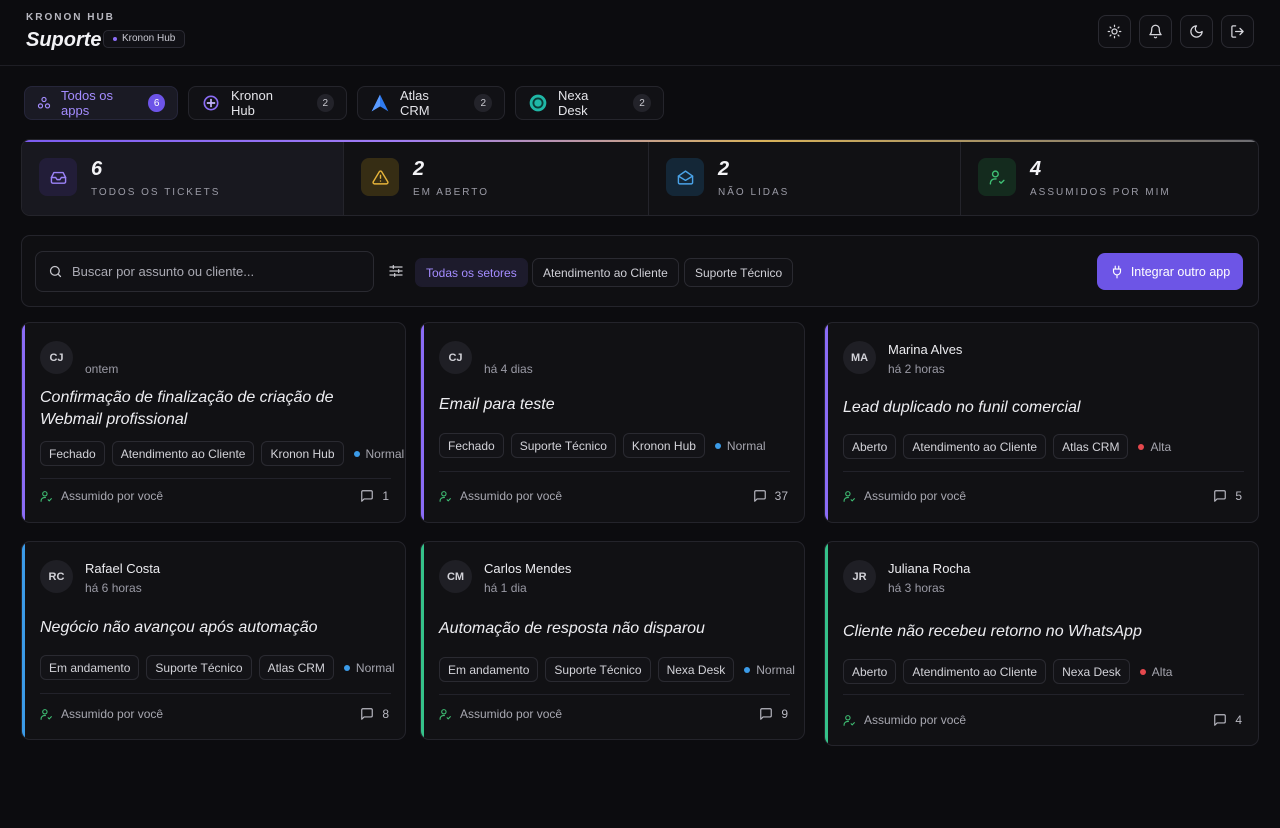 The height and width of the screenshot is (828, 1280). What do you see at coordinates (505, 588) in the screenshot?
I see `ticket-time: há 1 dia` at bounding box center [505, 588].